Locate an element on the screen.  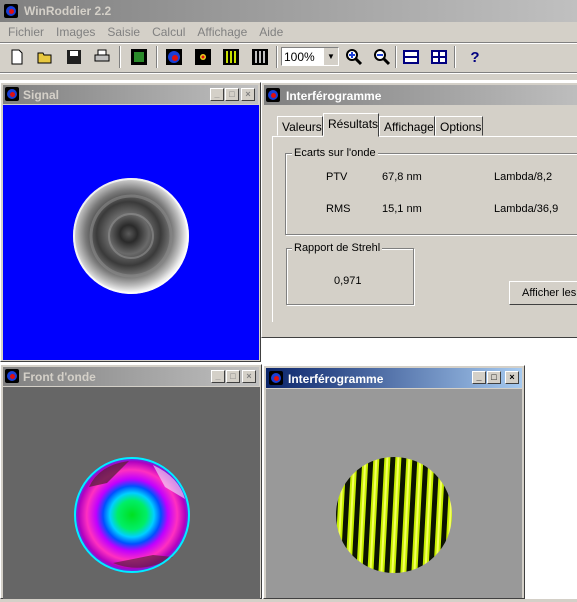
rms-value: 15,1 nm is located at coordinates (402, 209).